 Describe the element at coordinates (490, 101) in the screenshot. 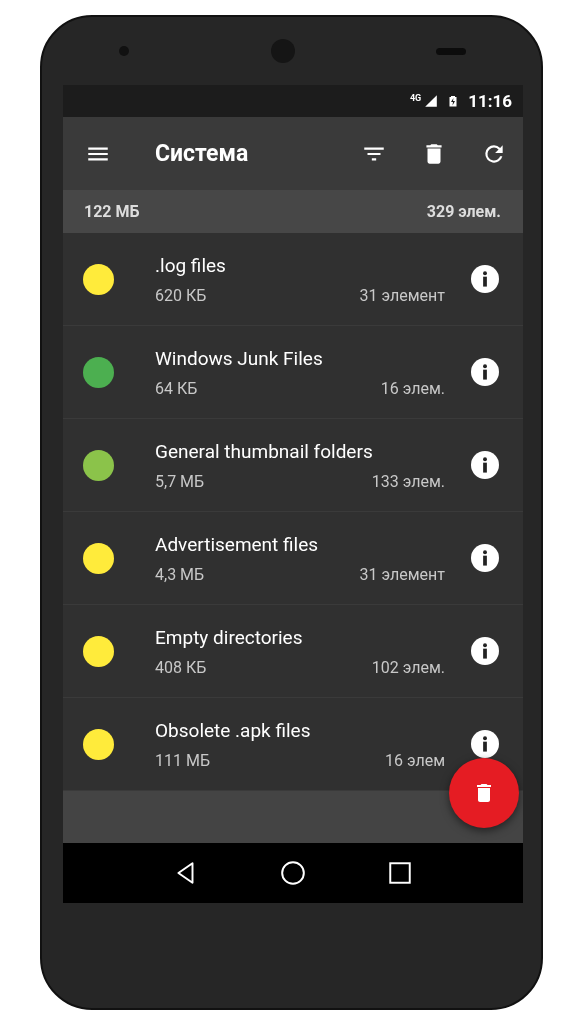

I see `clock-time: 11:16` at that location.